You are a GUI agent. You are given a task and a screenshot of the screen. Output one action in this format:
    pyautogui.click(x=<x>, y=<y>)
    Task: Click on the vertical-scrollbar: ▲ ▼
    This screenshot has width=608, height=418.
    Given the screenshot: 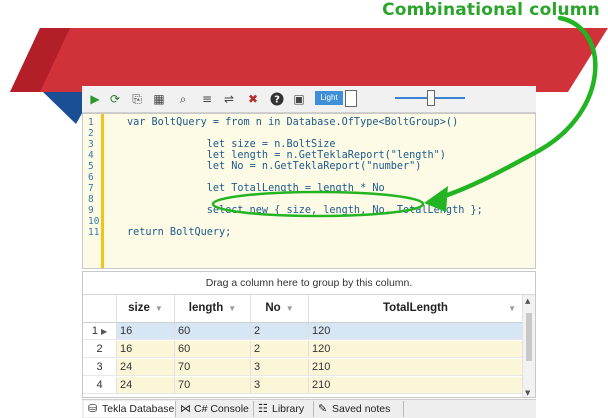 What is the action you would take?
    pyautogui.click(x=528, y=346)
    